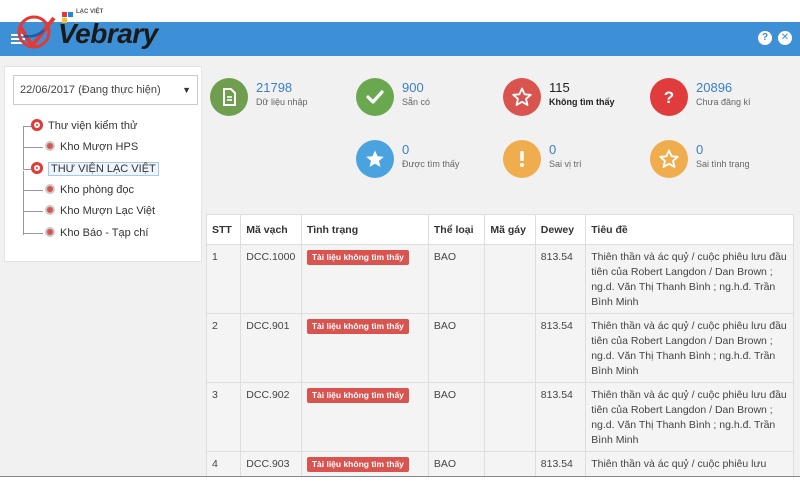  I want to click on column-header-title: Tiêu đề, so click(689, 229).